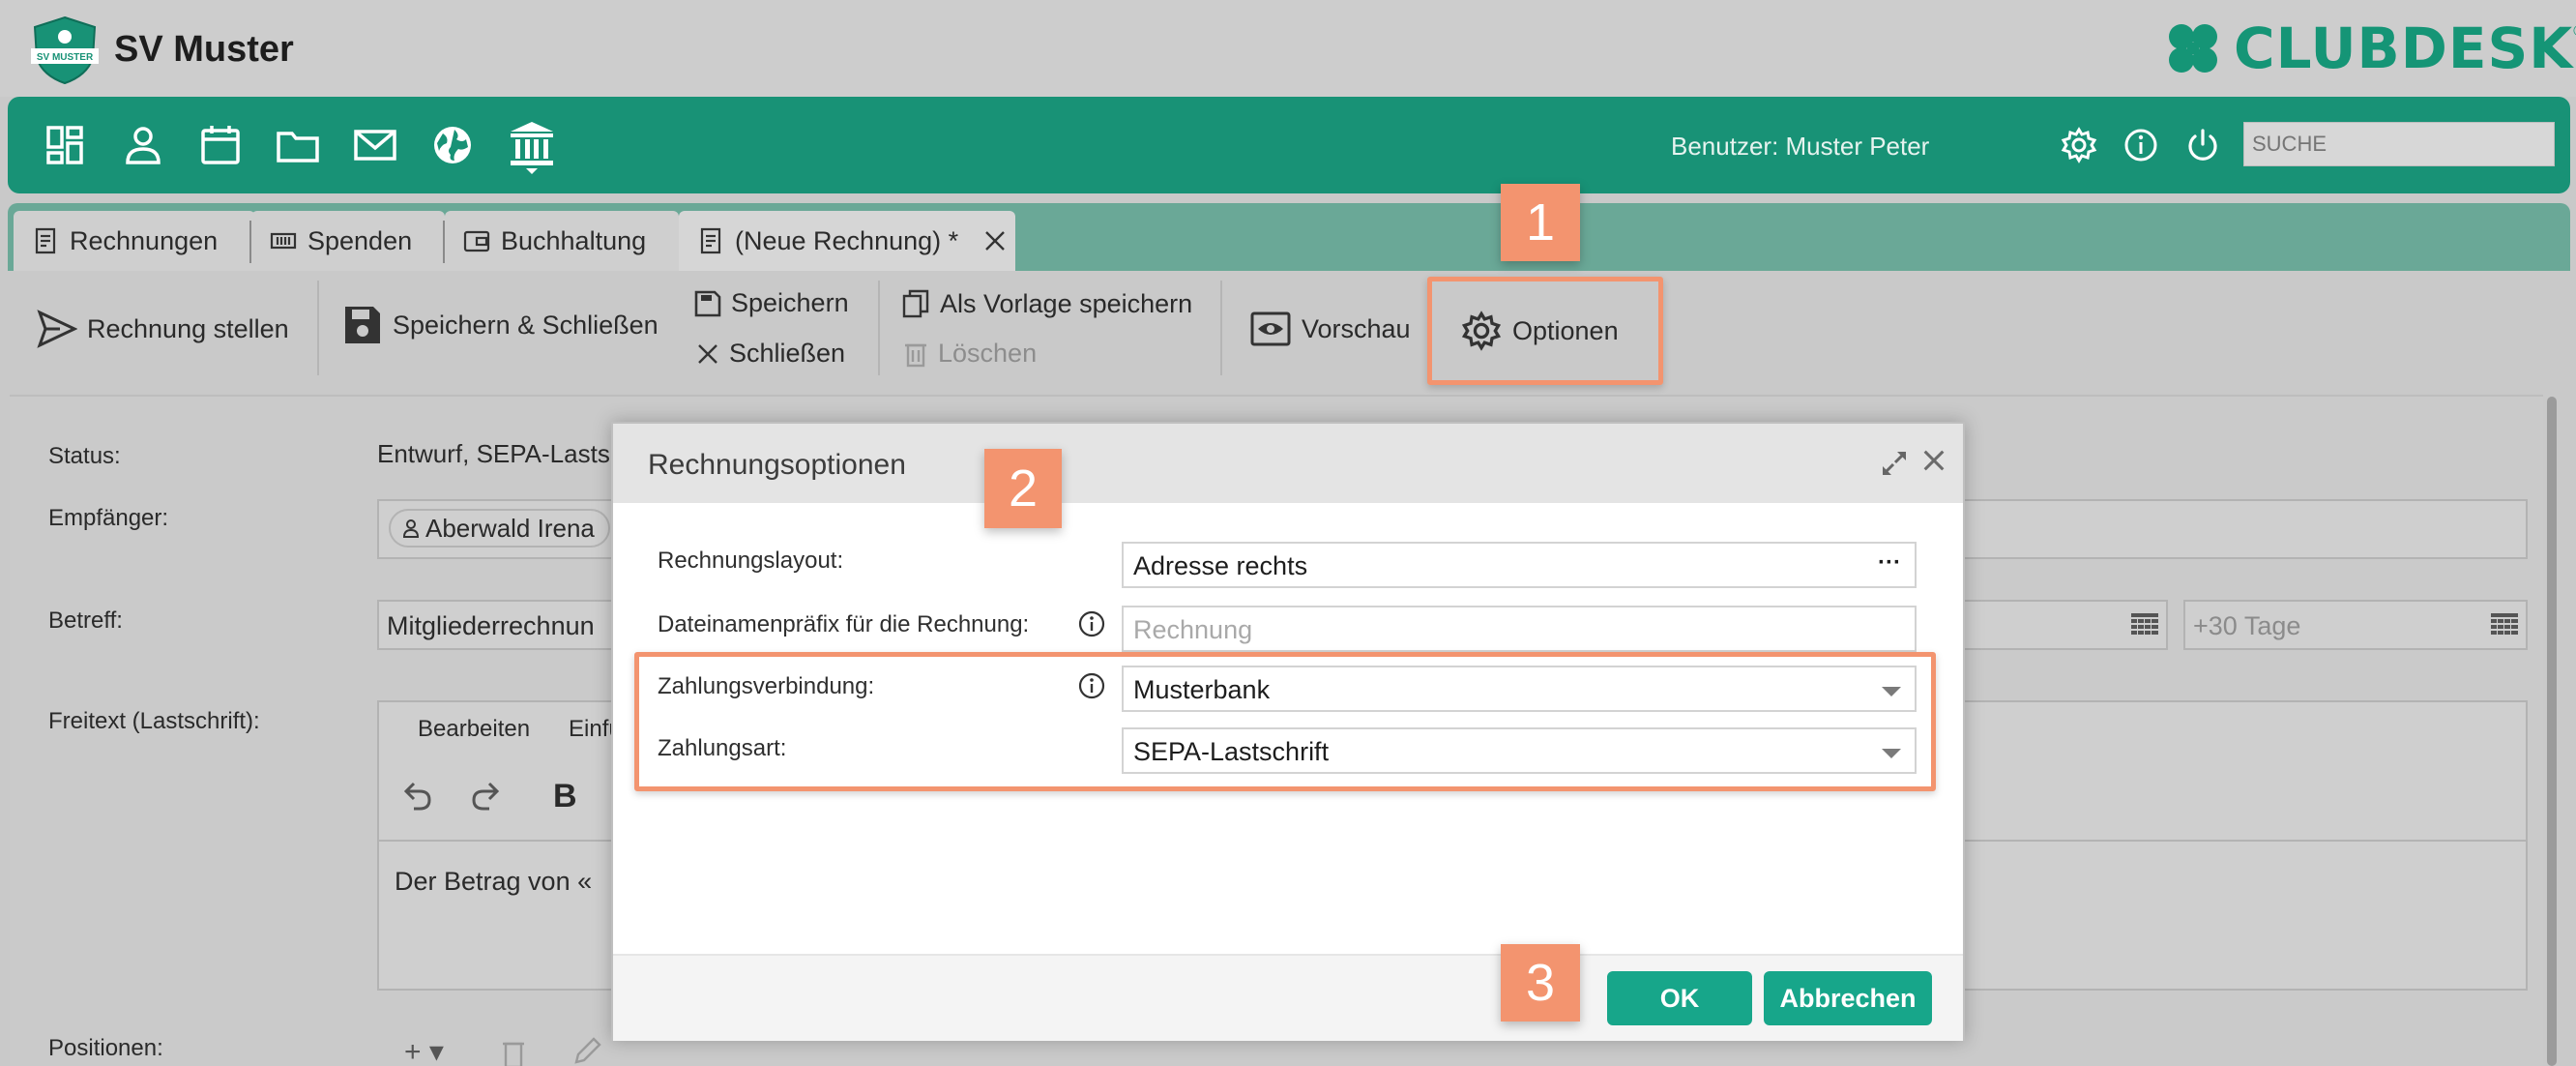 Image resolution: width=2576 pixels, height=1066 pixels. Describe the element at coordinates (452, 145) in the screenshot. I see `globe-icon` at that location.